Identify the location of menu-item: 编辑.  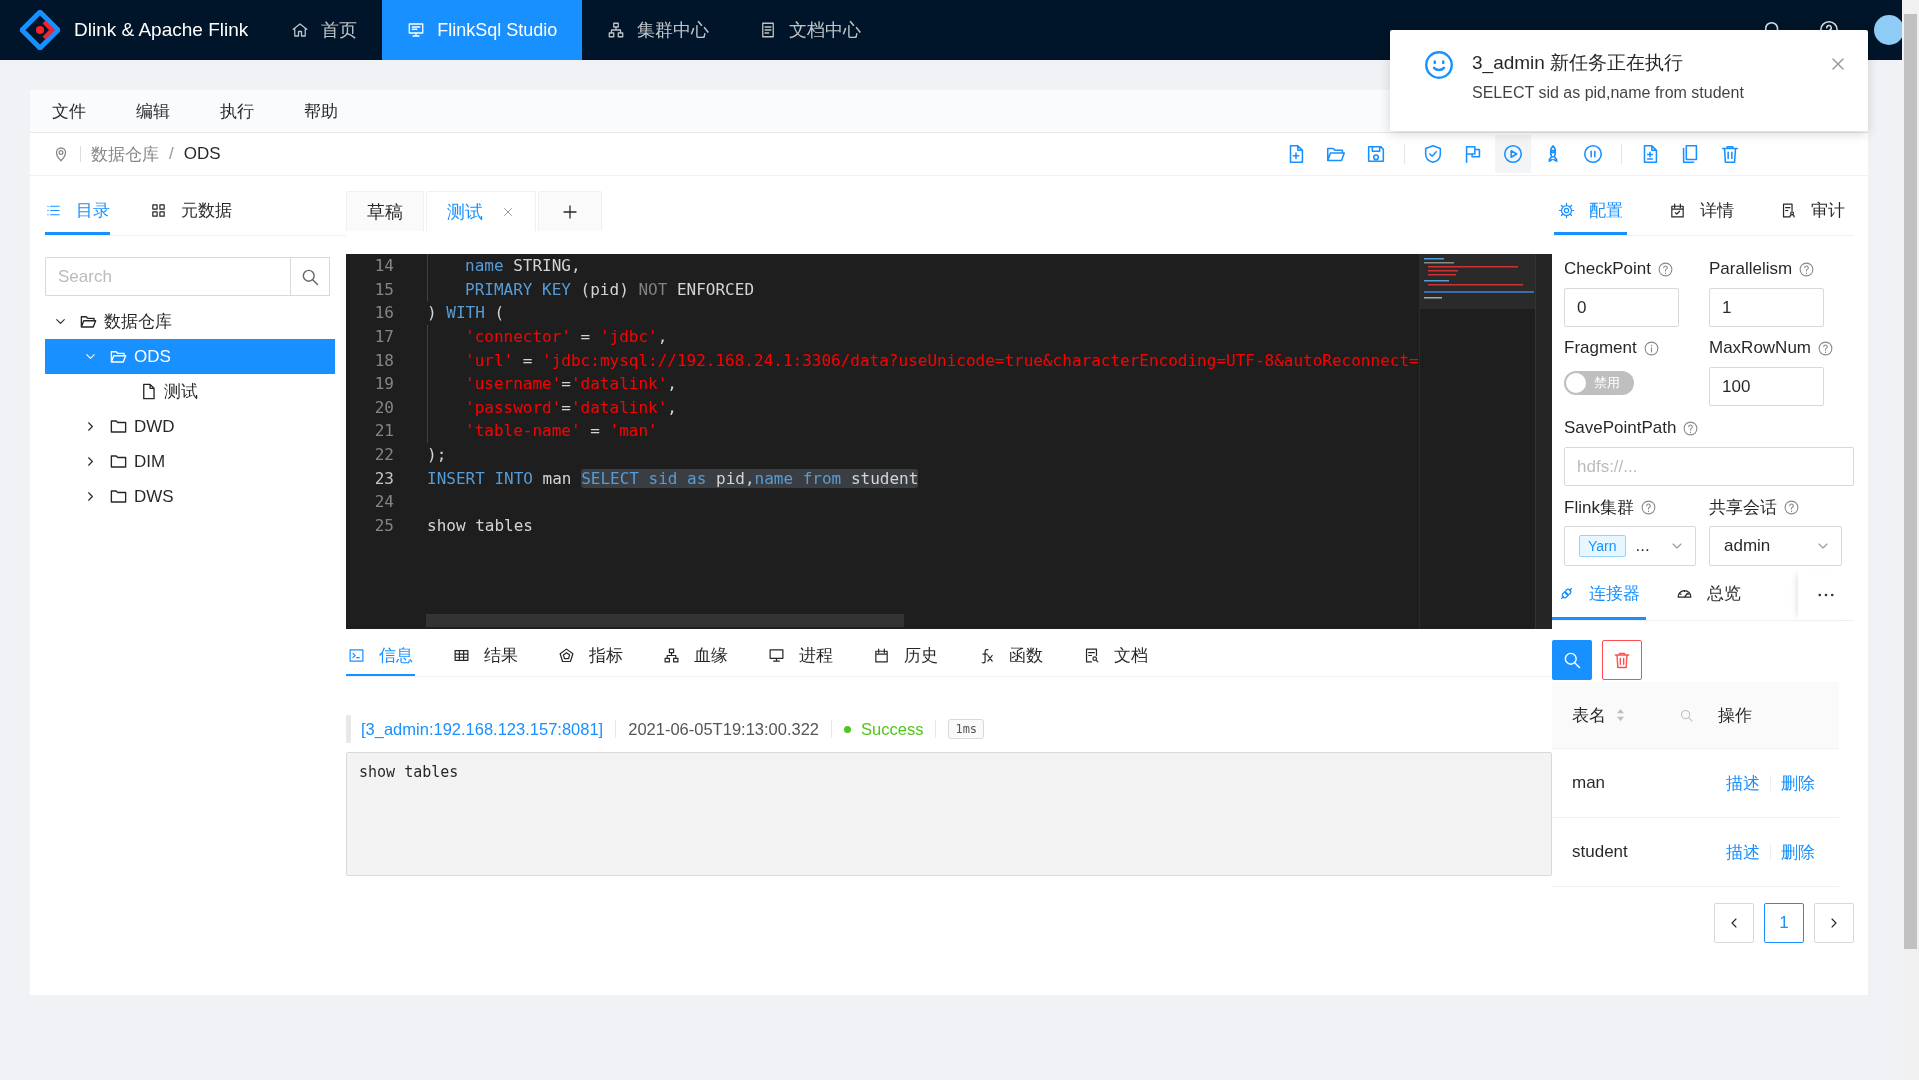
(153, 111).